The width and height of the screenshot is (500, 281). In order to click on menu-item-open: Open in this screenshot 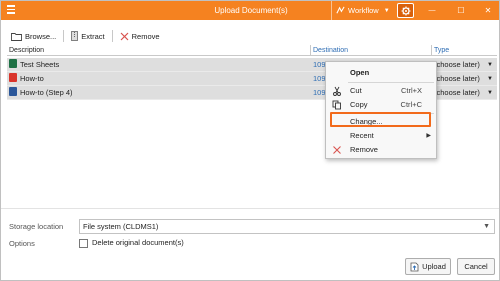, I will do `click(381, 73)`.